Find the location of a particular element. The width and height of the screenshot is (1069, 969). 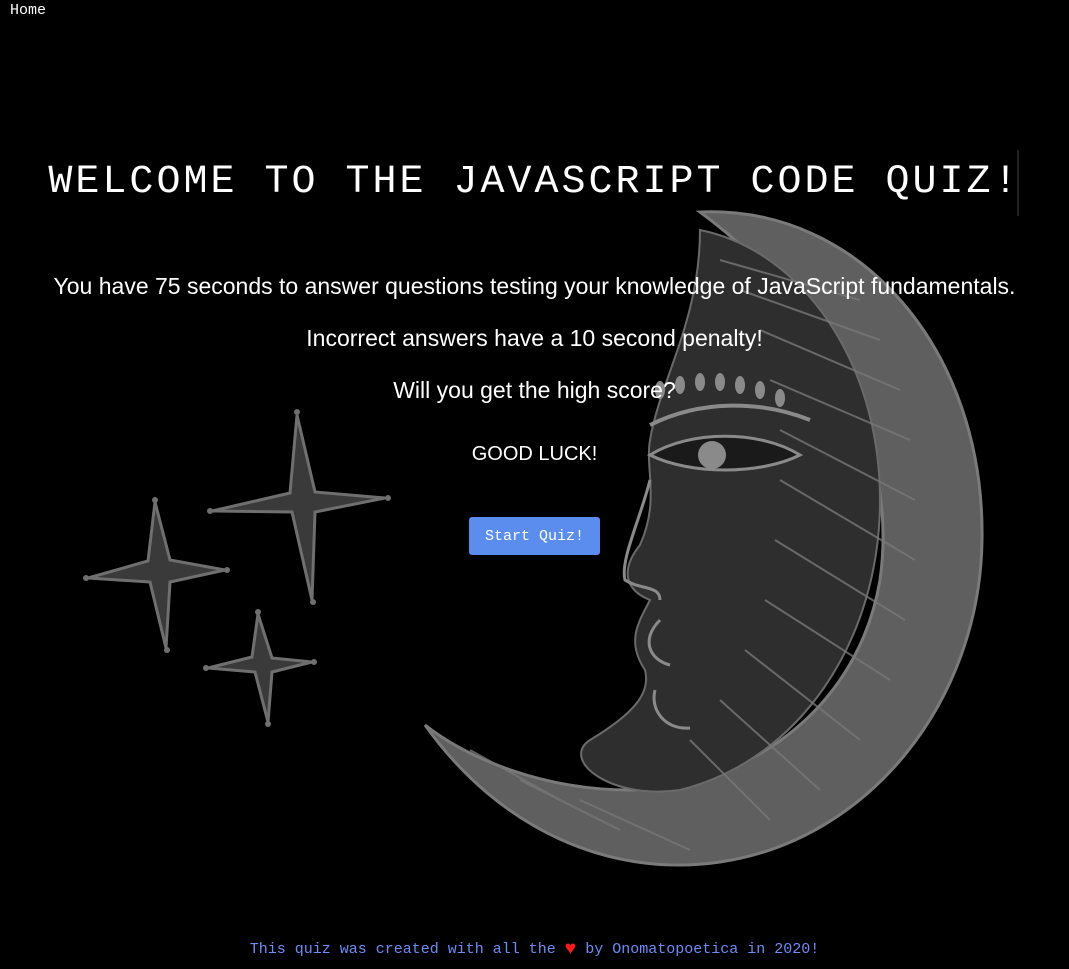

good-luck-text: GOOD LUCK! is located at coordinates (534, 454).